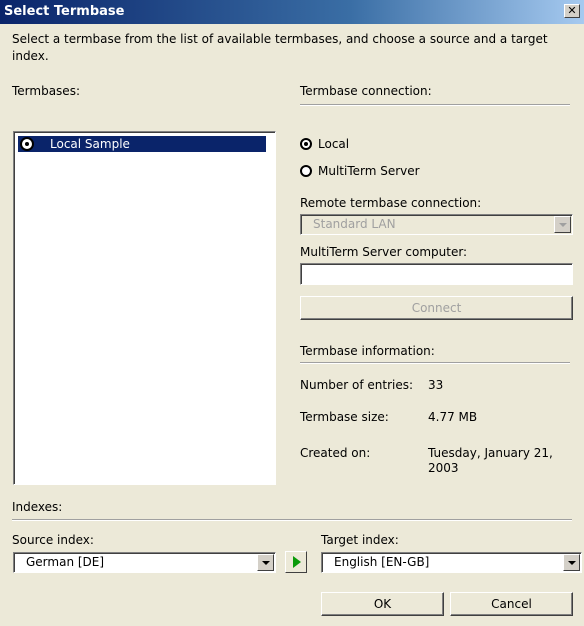  Describe the element at coordinates (344, 417) in the screenshot. I see `size-label: Termbase size:` at that location.